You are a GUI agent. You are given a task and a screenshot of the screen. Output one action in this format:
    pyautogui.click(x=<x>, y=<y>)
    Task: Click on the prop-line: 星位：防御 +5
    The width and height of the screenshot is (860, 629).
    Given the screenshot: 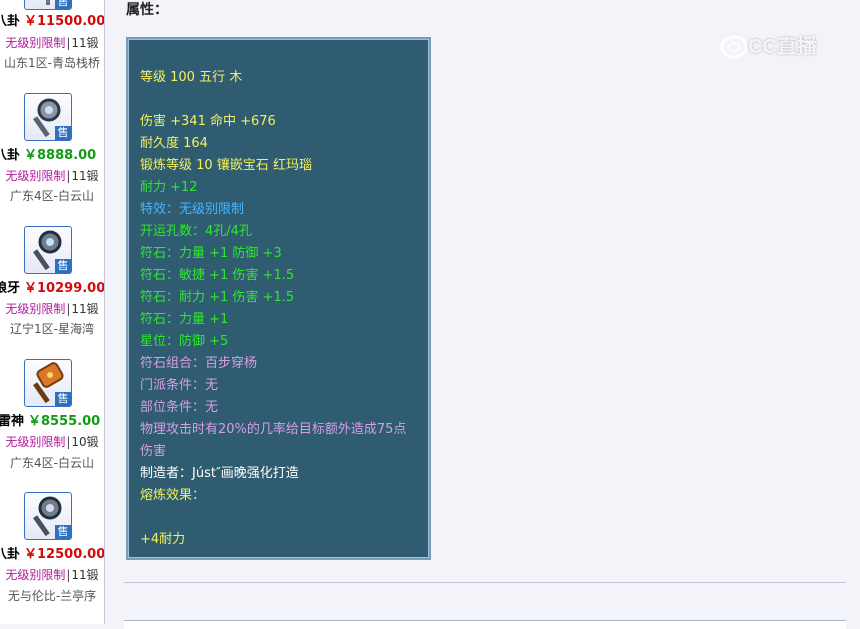 What is the action you would take?
    pyautogui.click(x=184, y=341)
    